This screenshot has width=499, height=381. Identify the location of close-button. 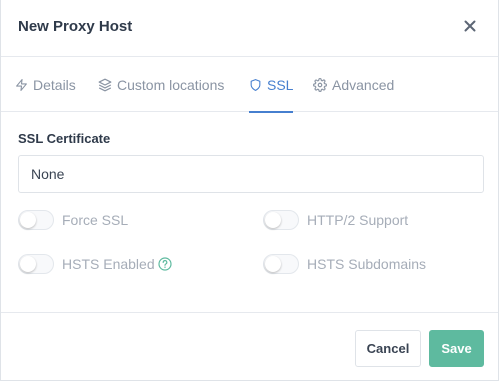
(470, 26).